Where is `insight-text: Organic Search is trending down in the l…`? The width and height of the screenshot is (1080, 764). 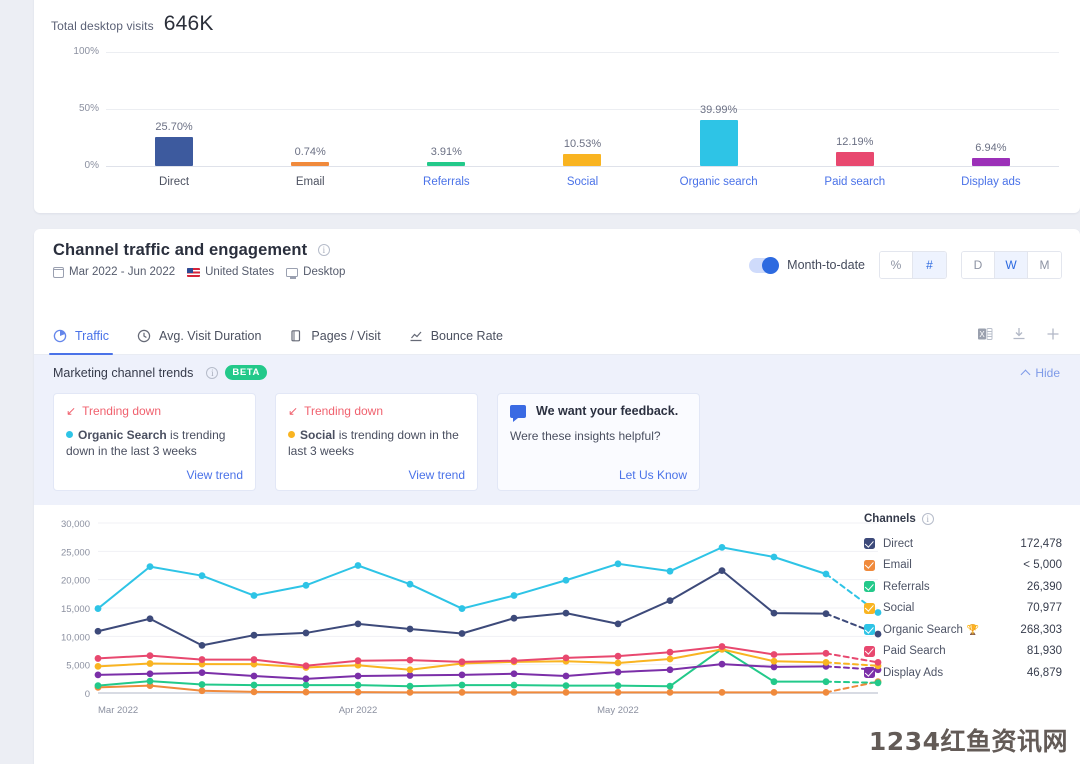 insight-text: Organic Search is trending down in the l… is located at coordinates (146, 443).